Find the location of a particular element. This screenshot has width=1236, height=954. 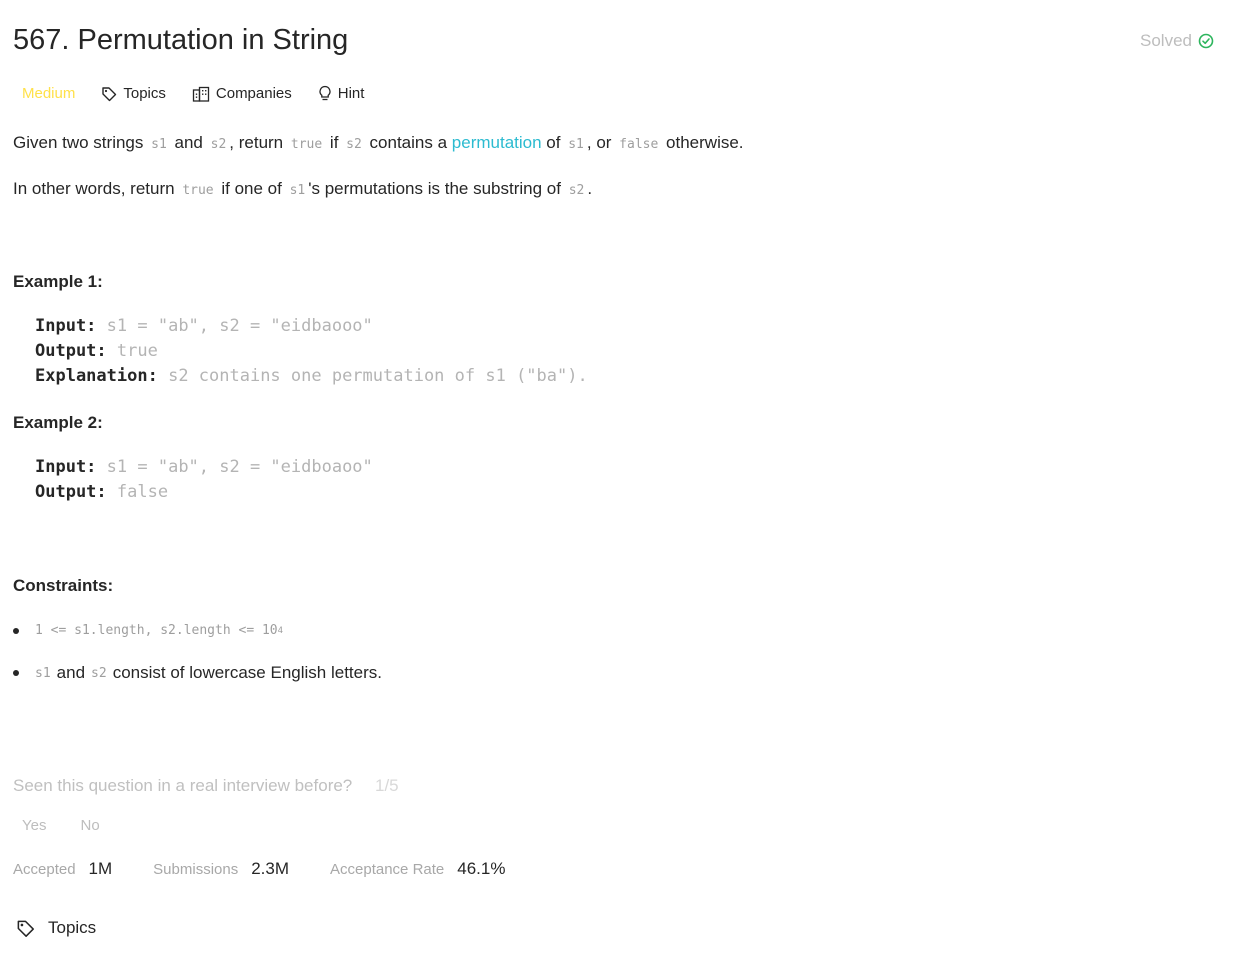

topics-tag-button: Topics is located at coordinates (133, 93).